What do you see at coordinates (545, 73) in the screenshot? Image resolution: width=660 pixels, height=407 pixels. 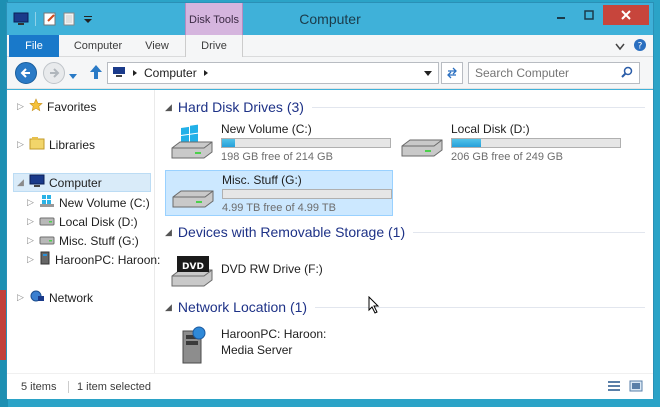 I see `search-input` at bounding box center [545, 73].